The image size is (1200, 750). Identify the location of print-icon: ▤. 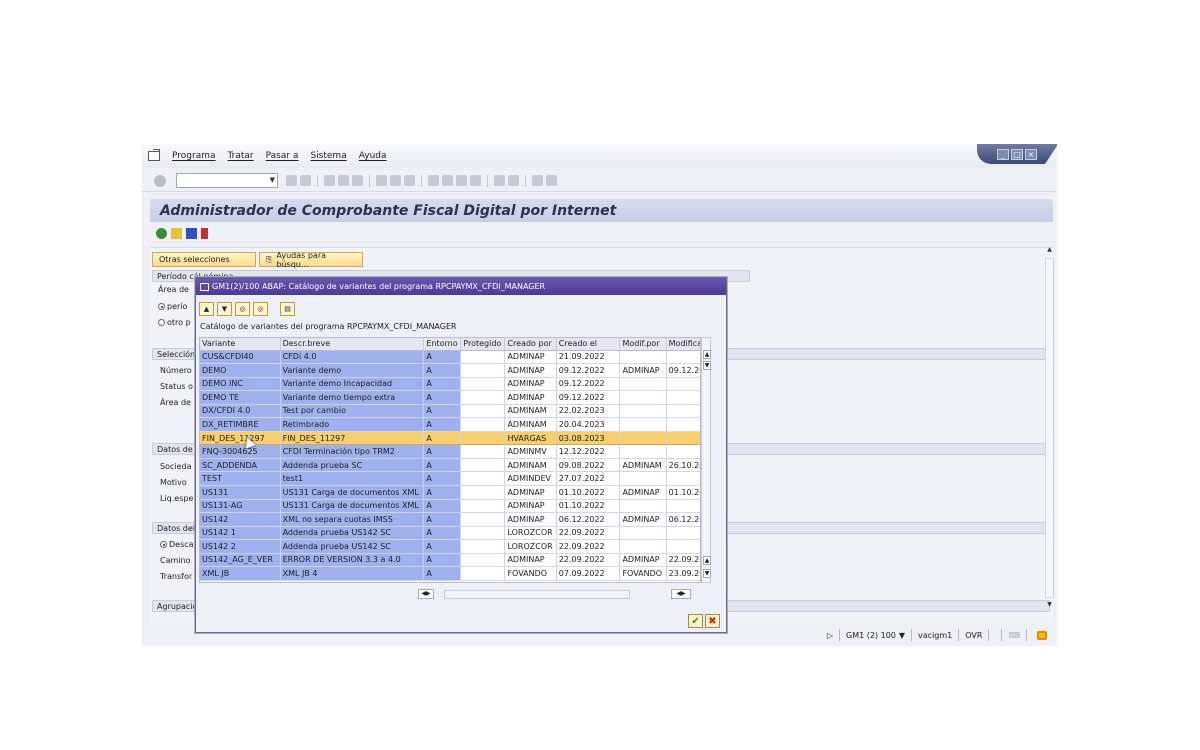
(287, 309).